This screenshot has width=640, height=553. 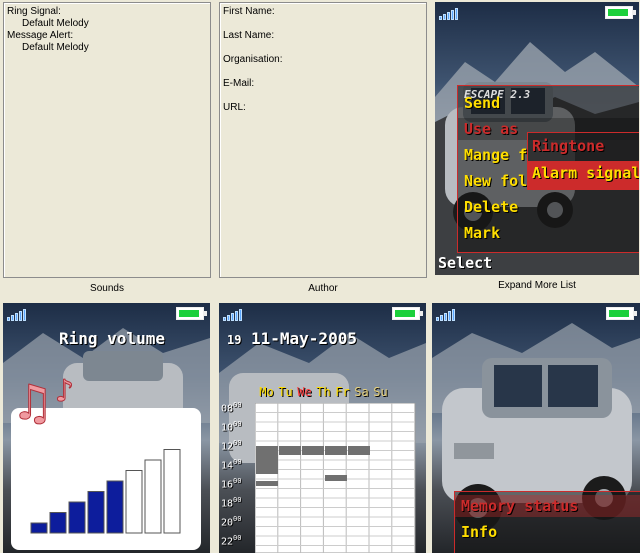 What do you see at coordinates (231, 503) in the screenshot?
I see `time-label: 1800` at bounding box center [231, 503].